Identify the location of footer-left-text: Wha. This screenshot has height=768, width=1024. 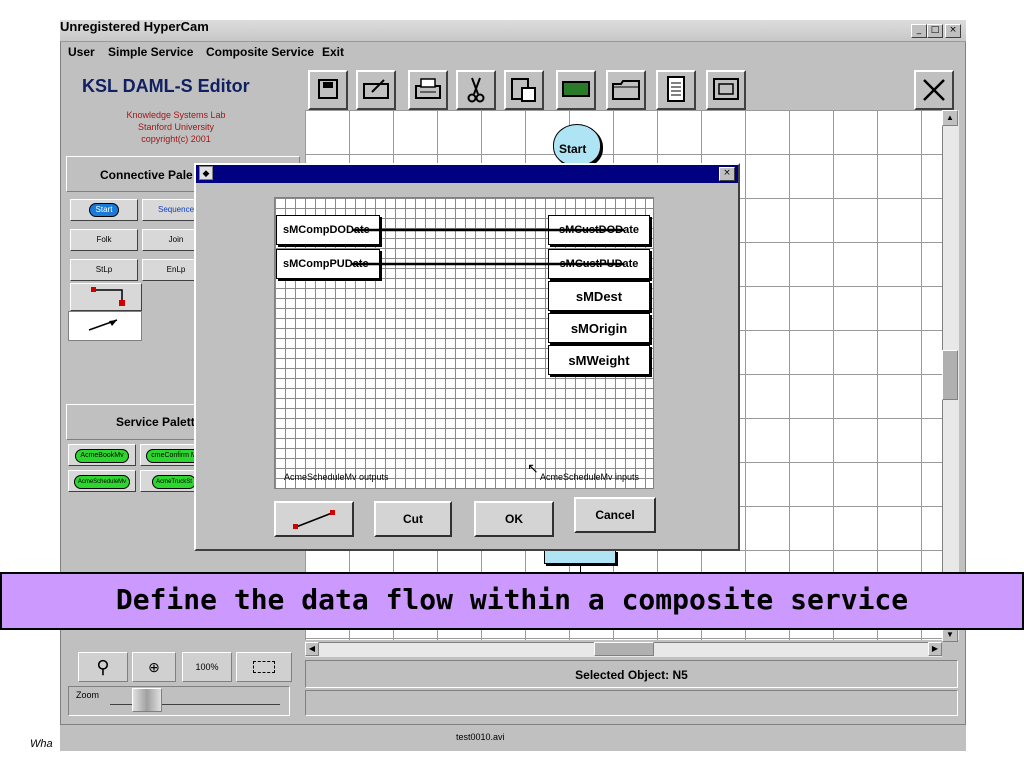
(41, 744).